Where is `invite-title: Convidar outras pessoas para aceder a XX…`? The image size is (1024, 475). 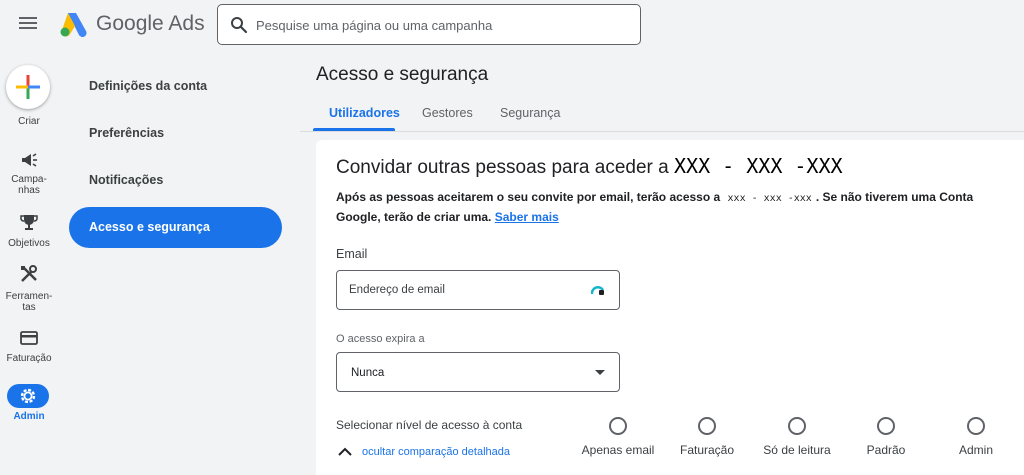
invite-title: Convidar outras pessoas para aceder a XX… is located at coordinates (589, 166).